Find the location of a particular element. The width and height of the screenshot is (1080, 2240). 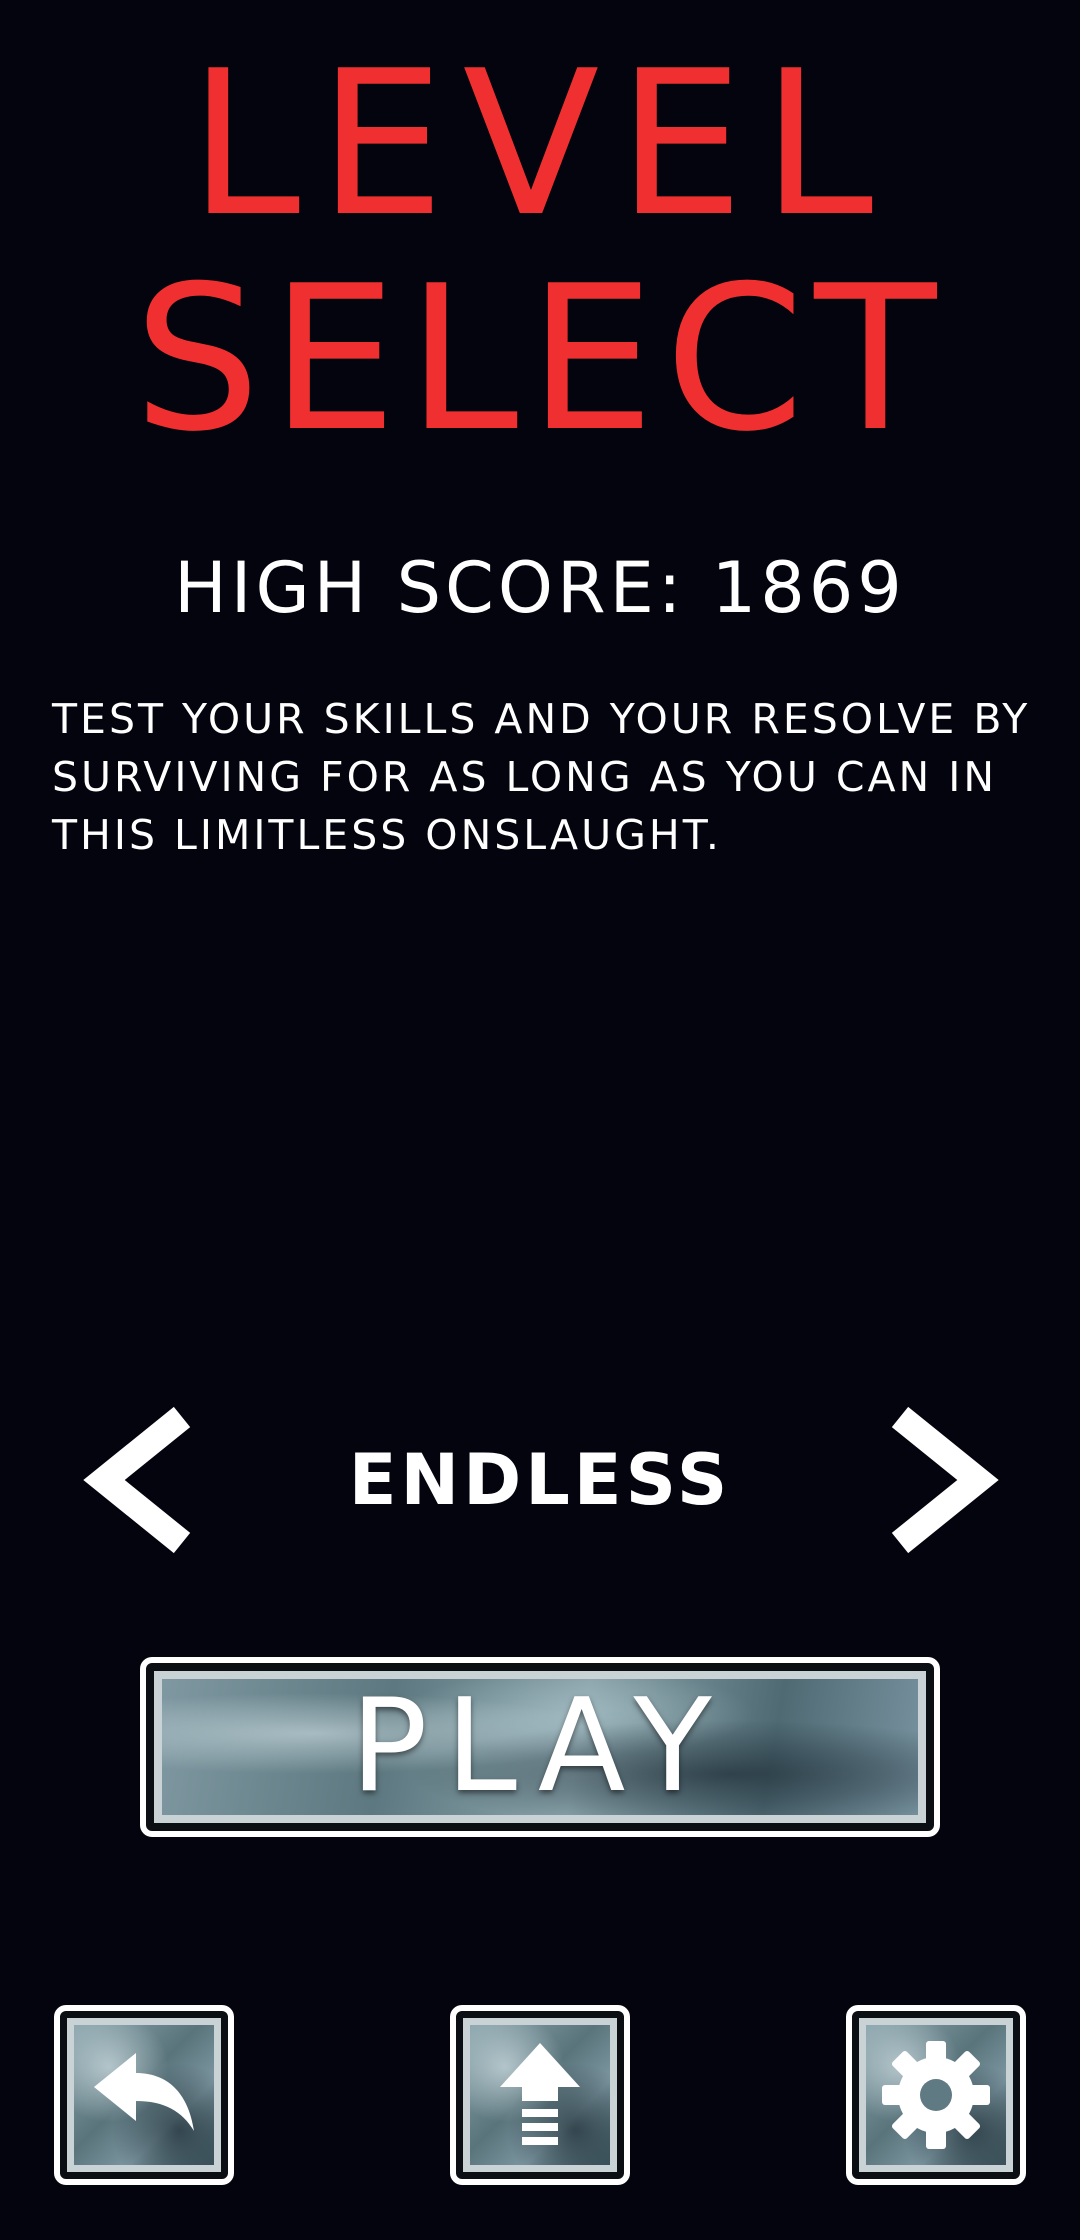

level-mode-name: ENDLESS is located at coordinates (540, 1480).